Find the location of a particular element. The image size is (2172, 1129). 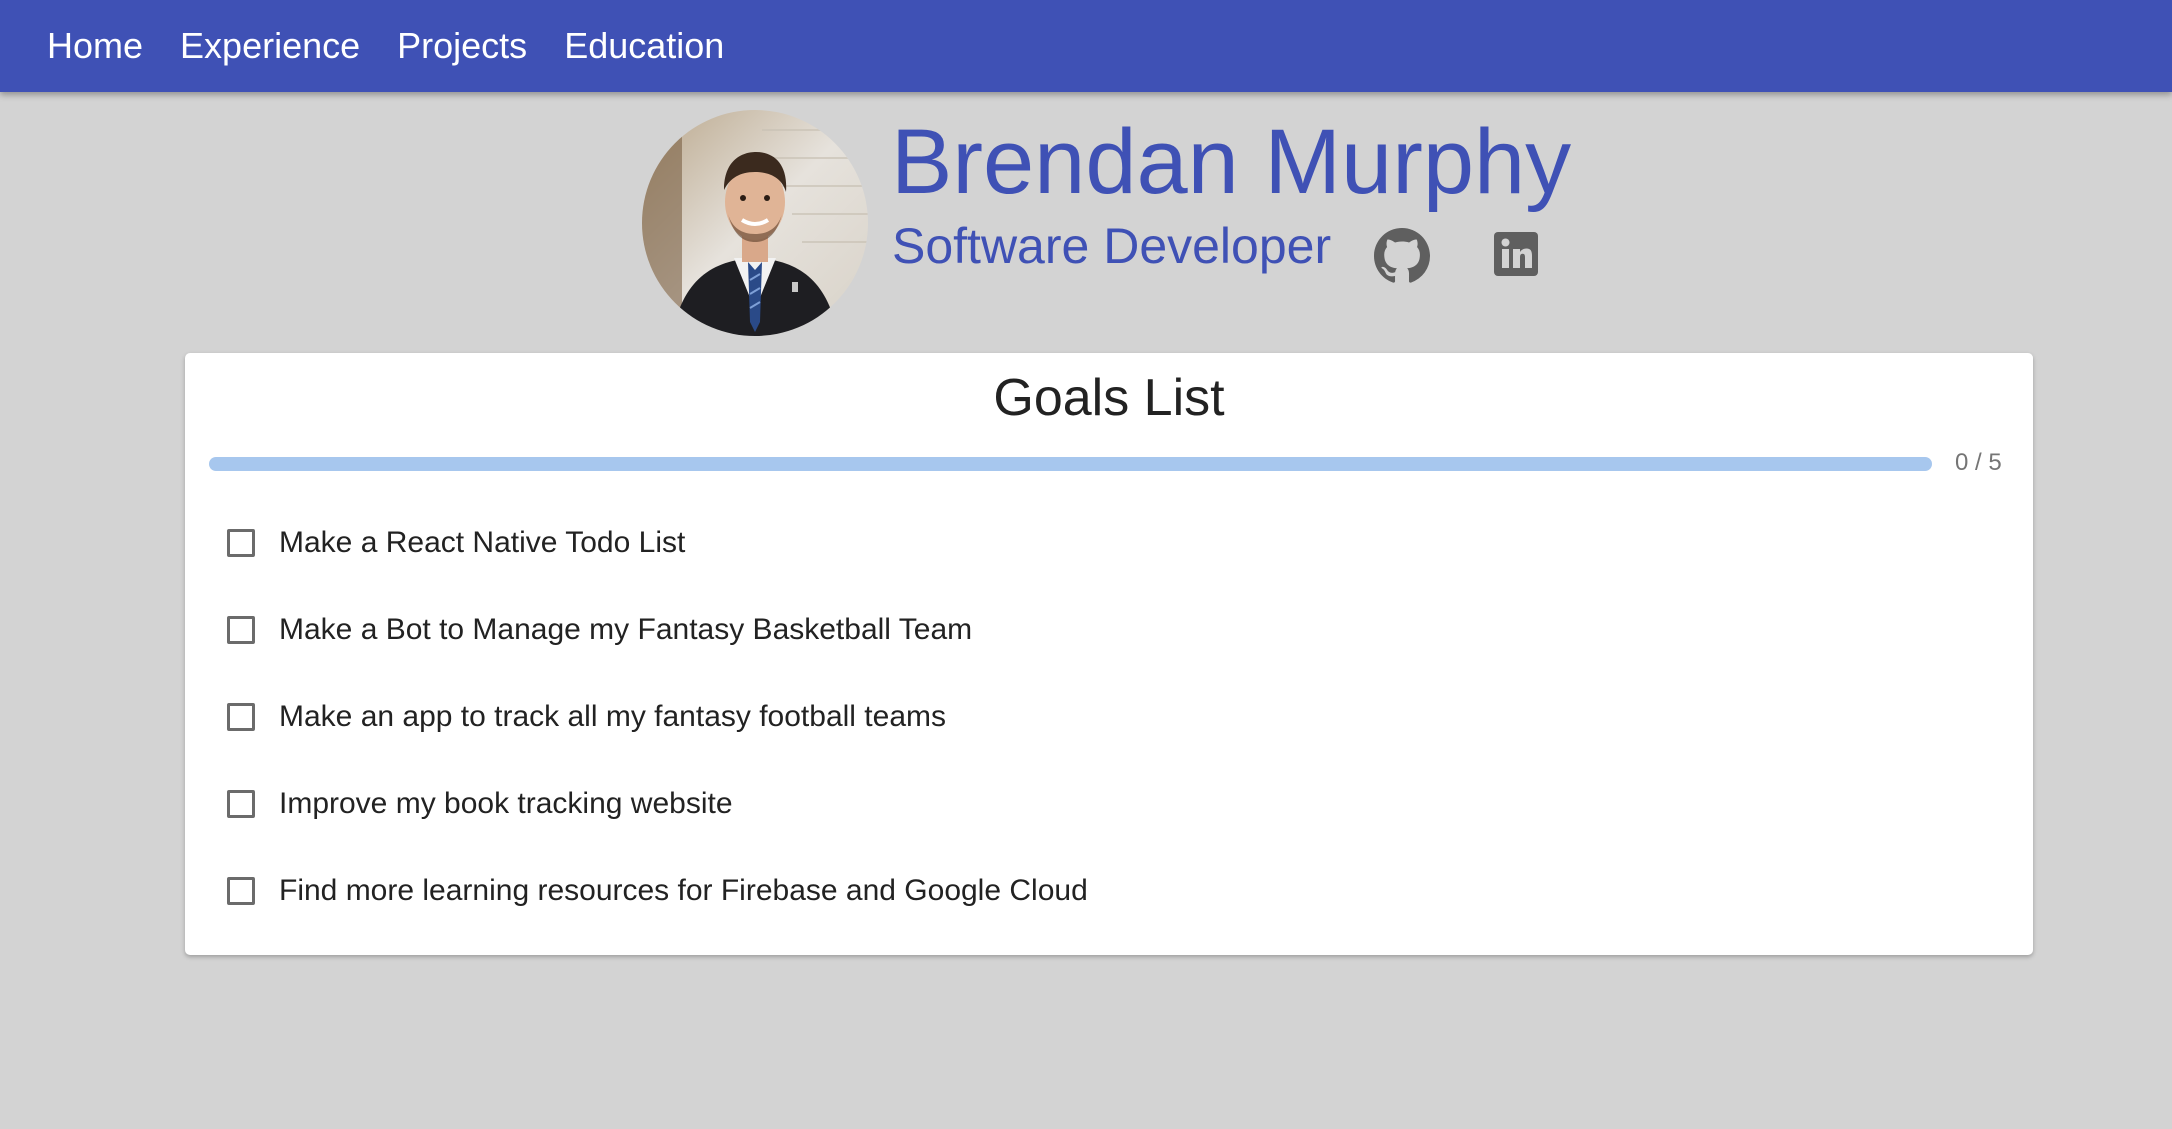

linkedin-icon is located at coordinates (1516, 254).